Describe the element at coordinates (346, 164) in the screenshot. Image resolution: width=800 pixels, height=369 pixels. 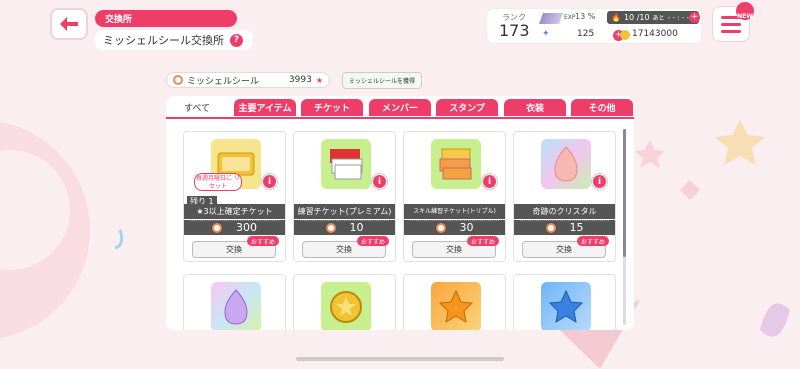
I see `practice-ticket-icon` at that location.